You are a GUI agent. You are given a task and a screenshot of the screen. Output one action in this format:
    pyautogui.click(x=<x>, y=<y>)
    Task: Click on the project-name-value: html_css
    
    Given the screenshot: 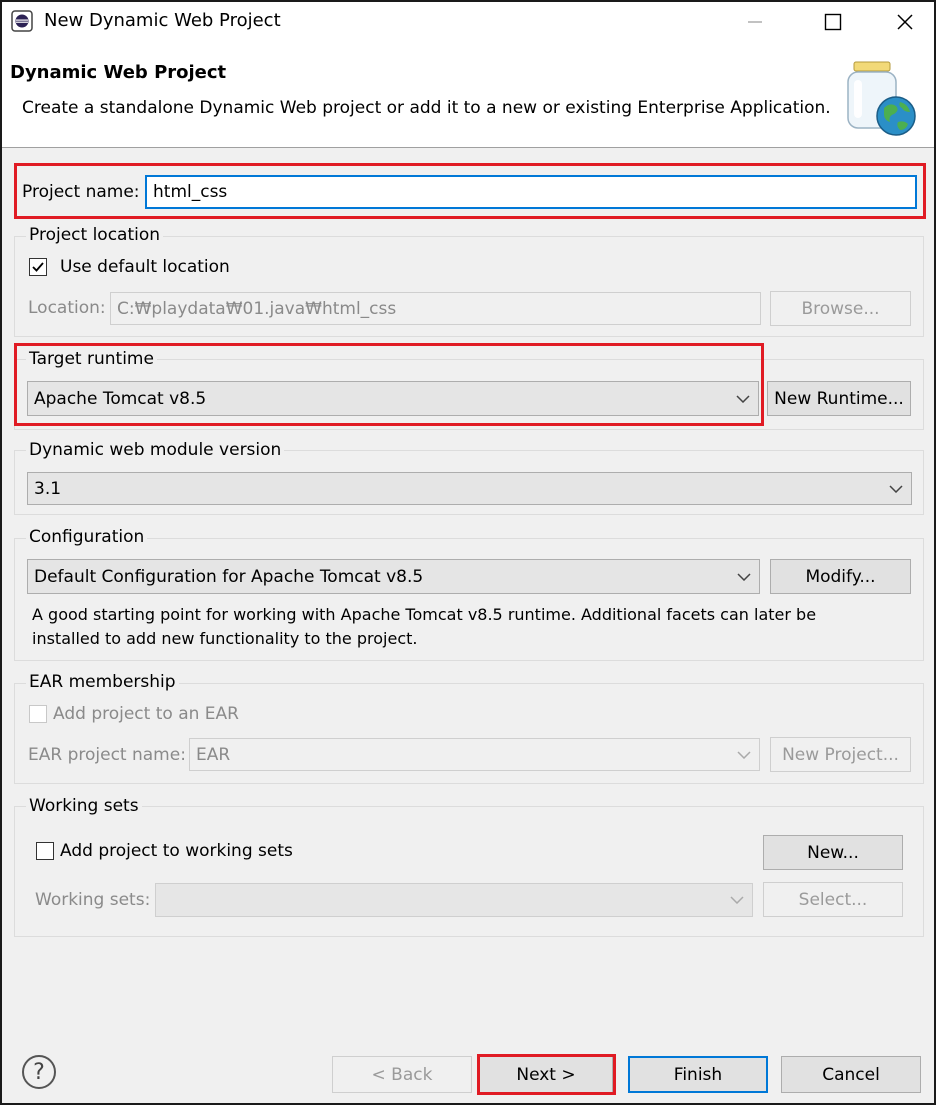 What is the action you would take?
    pyautogui.click(x=190, y=192)
    